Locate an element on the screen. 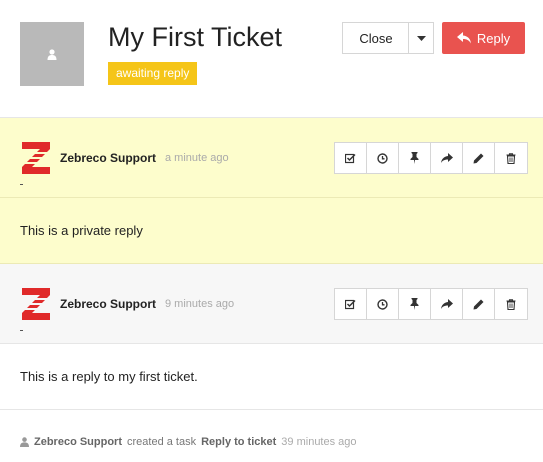 This screenshot has width=543, height=462. message-body: This is a private reply is located at coordinates (271, 231).